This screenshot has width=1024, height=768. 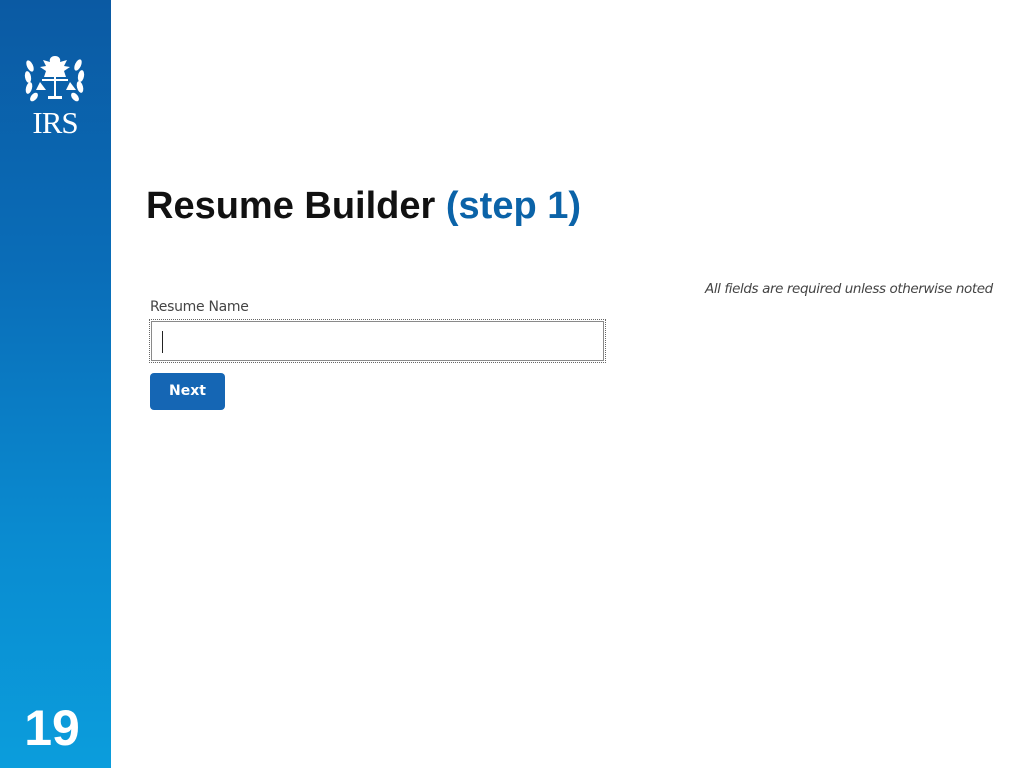 I want to click on irs-logo-text: IRS, so click(x=55, y=122).